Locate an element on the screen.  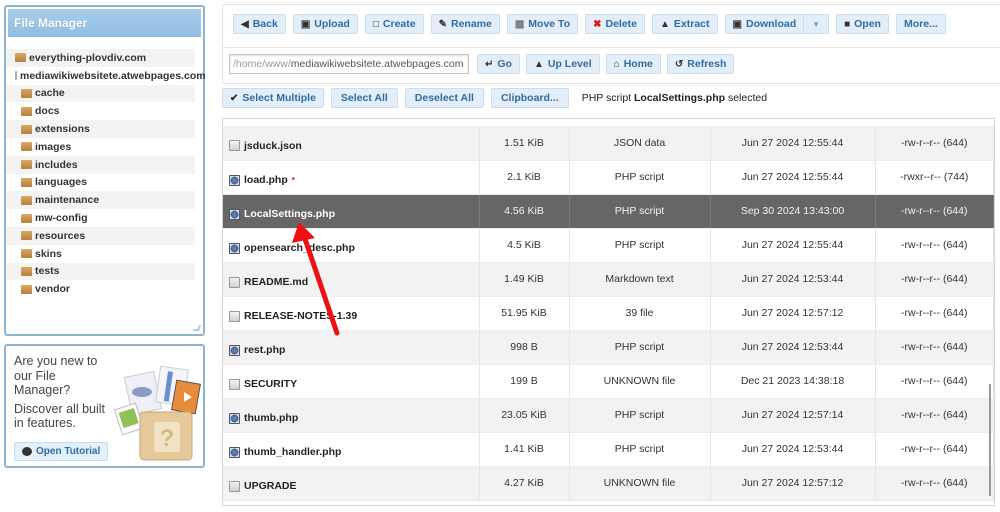
file-modified-cell: Jun 27 2024 12:55:44 is located at coordinates (793, 143).